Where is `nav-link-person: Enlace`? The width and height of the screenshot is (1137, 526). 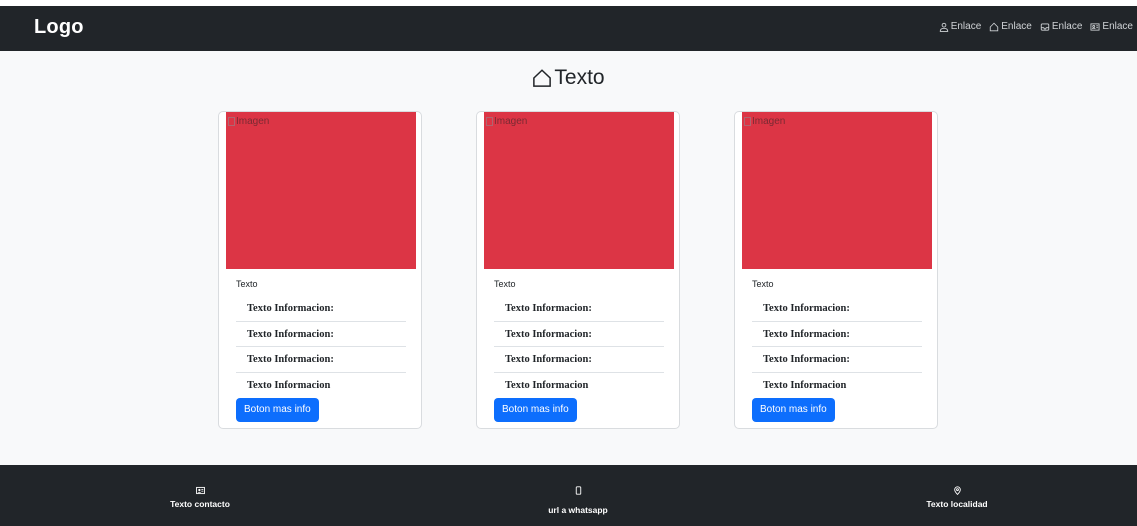 nav-link-person: Enlace is located at coordinates (960, 26).